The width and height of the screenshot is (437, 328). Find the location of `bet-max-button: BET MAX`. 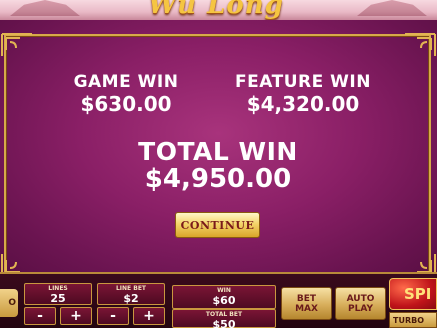

bet-max-button: BET MAX is located at coordinates (306, 303).